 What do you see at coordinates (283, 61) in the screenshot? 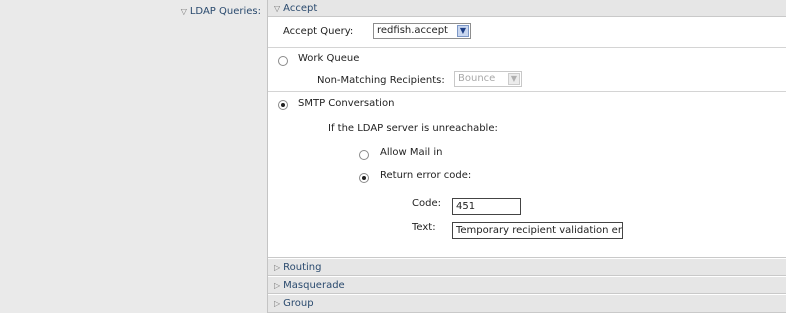
I see `work-queue-radio` at bounding box center [283, 61].